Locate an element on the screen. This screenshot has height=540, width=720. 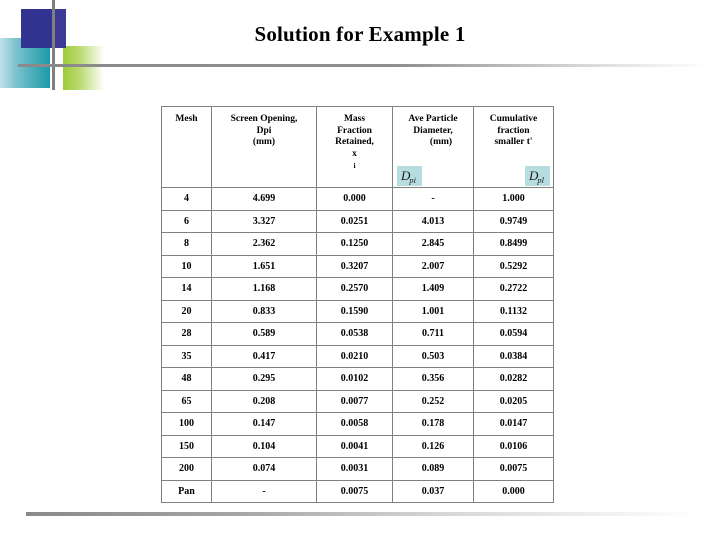
cell-screen-opening: 0.833 is located at coordinates (264, 311).